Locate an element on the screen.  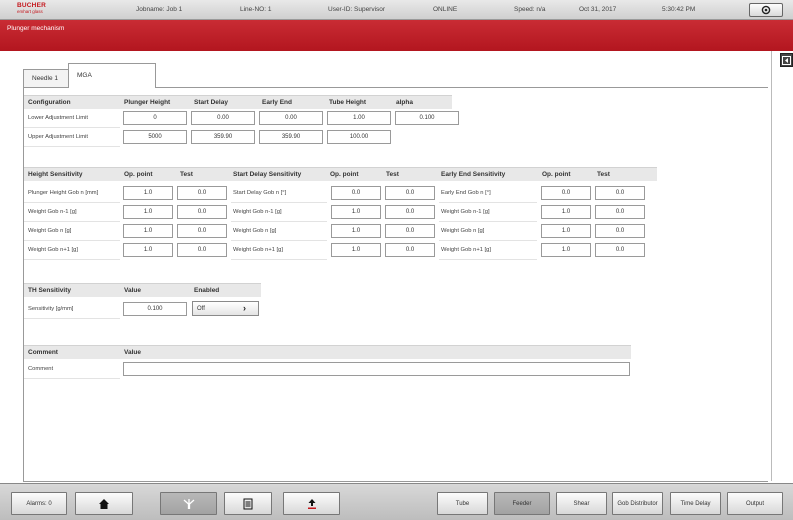
lower-tube-height-input: 1.00 is located at coordinates (359, 118).